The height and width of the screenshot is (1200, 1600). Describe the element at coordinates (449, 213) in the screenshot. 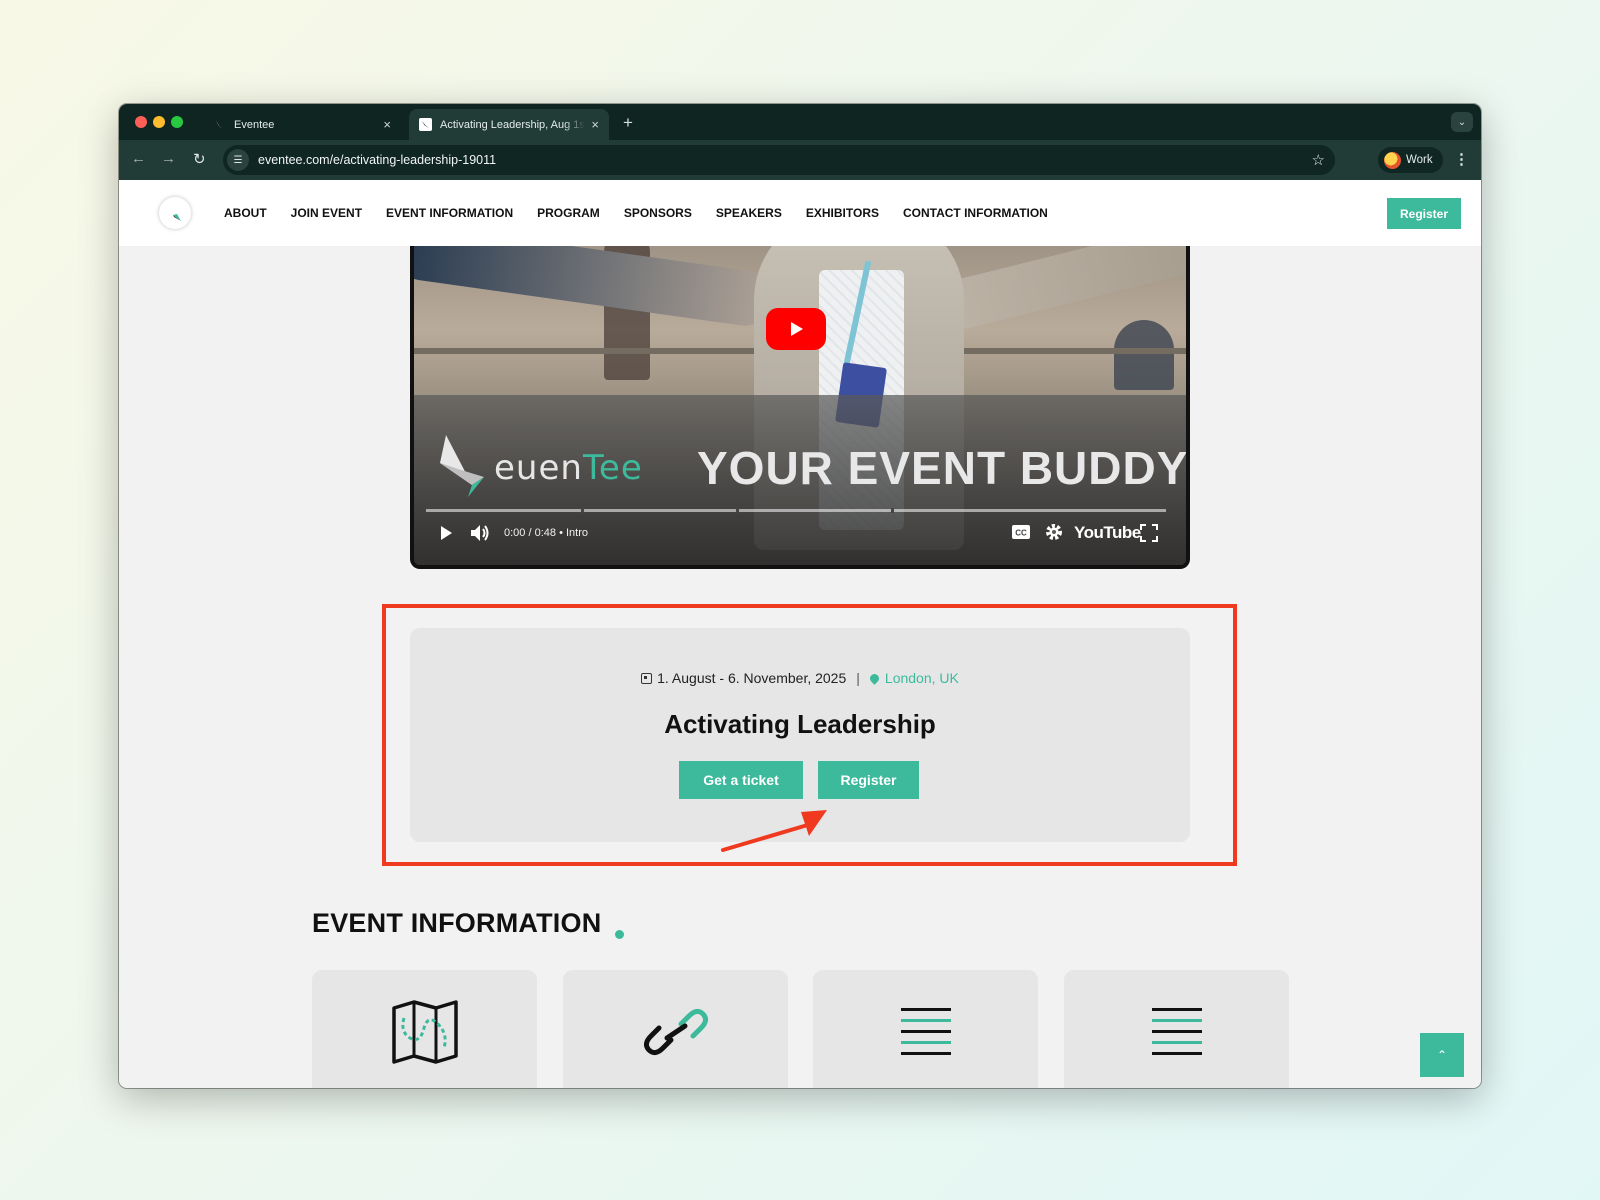

I see `nav-event-information: EVENT INFORMATION` at that location.